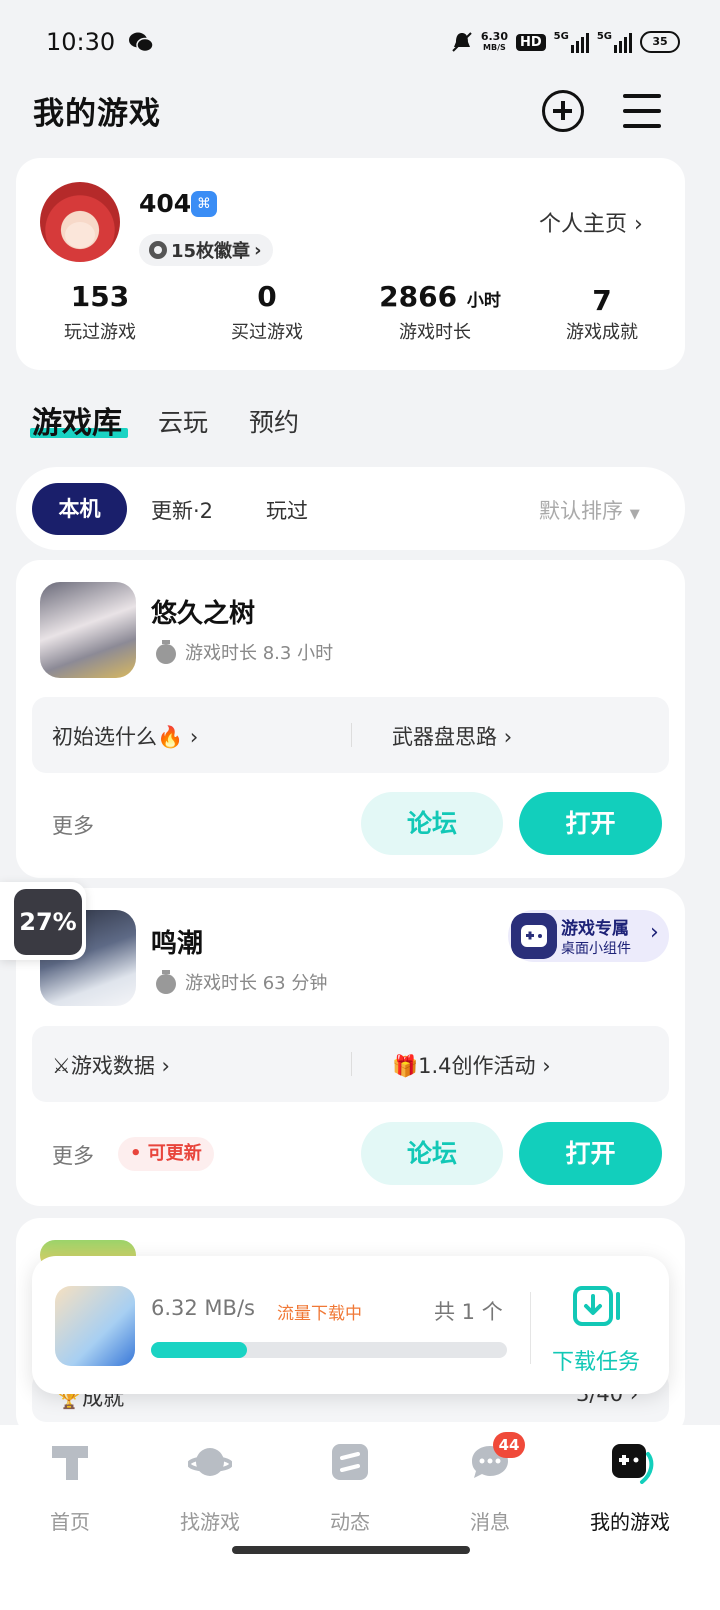 The height and width of the screenshot is (1610, 720). I want to click on home-indicator, so click(351, 1550).